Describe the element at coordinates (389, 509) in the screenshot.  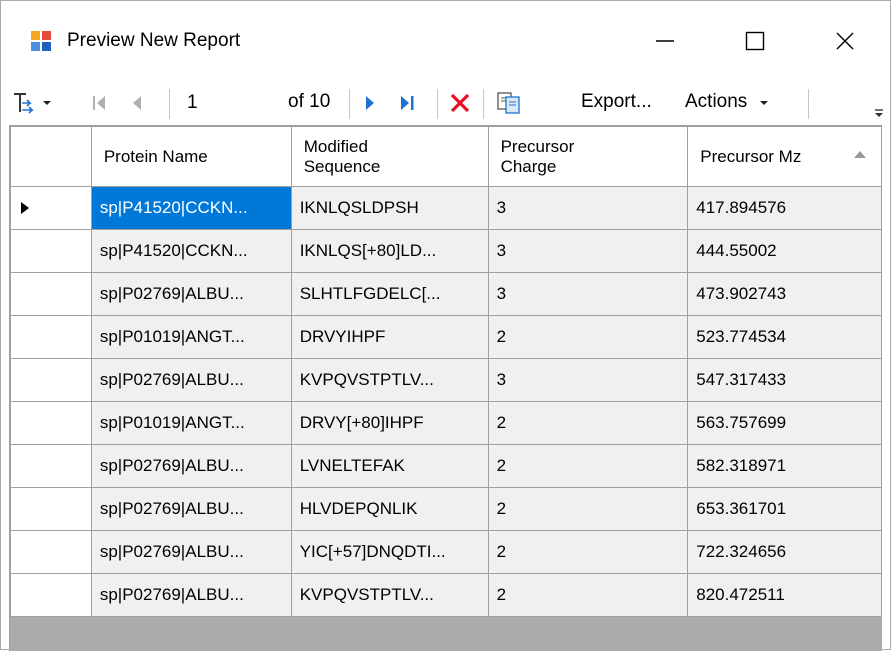
I see `cell-modified-sequence: HLVDEPQNLIK` at that location.